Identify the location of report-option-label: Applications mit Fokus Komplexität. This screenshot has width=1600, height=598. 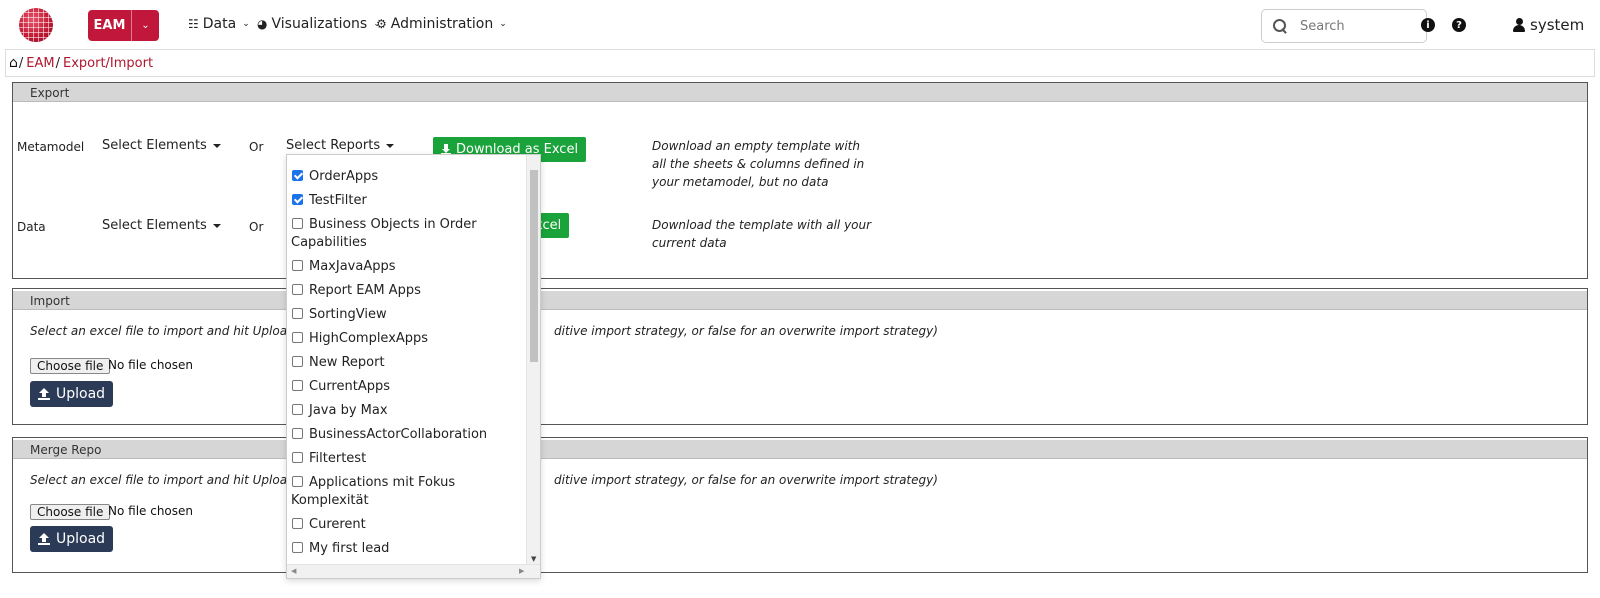
(373, 491).